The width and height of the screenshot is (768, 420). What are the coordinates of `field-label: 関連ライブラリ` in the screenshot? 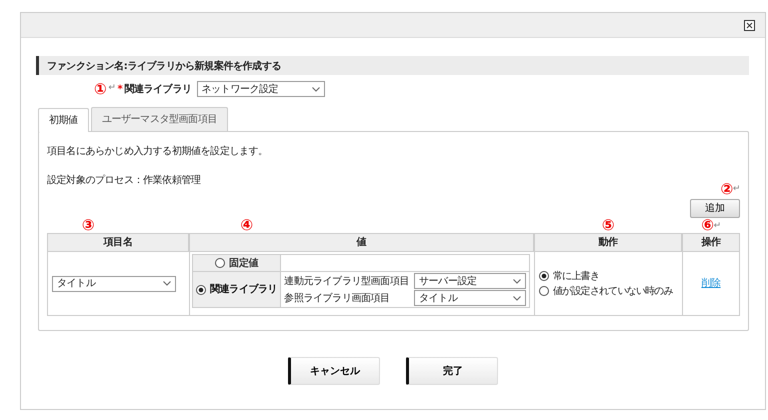 It's located at (158, 89).